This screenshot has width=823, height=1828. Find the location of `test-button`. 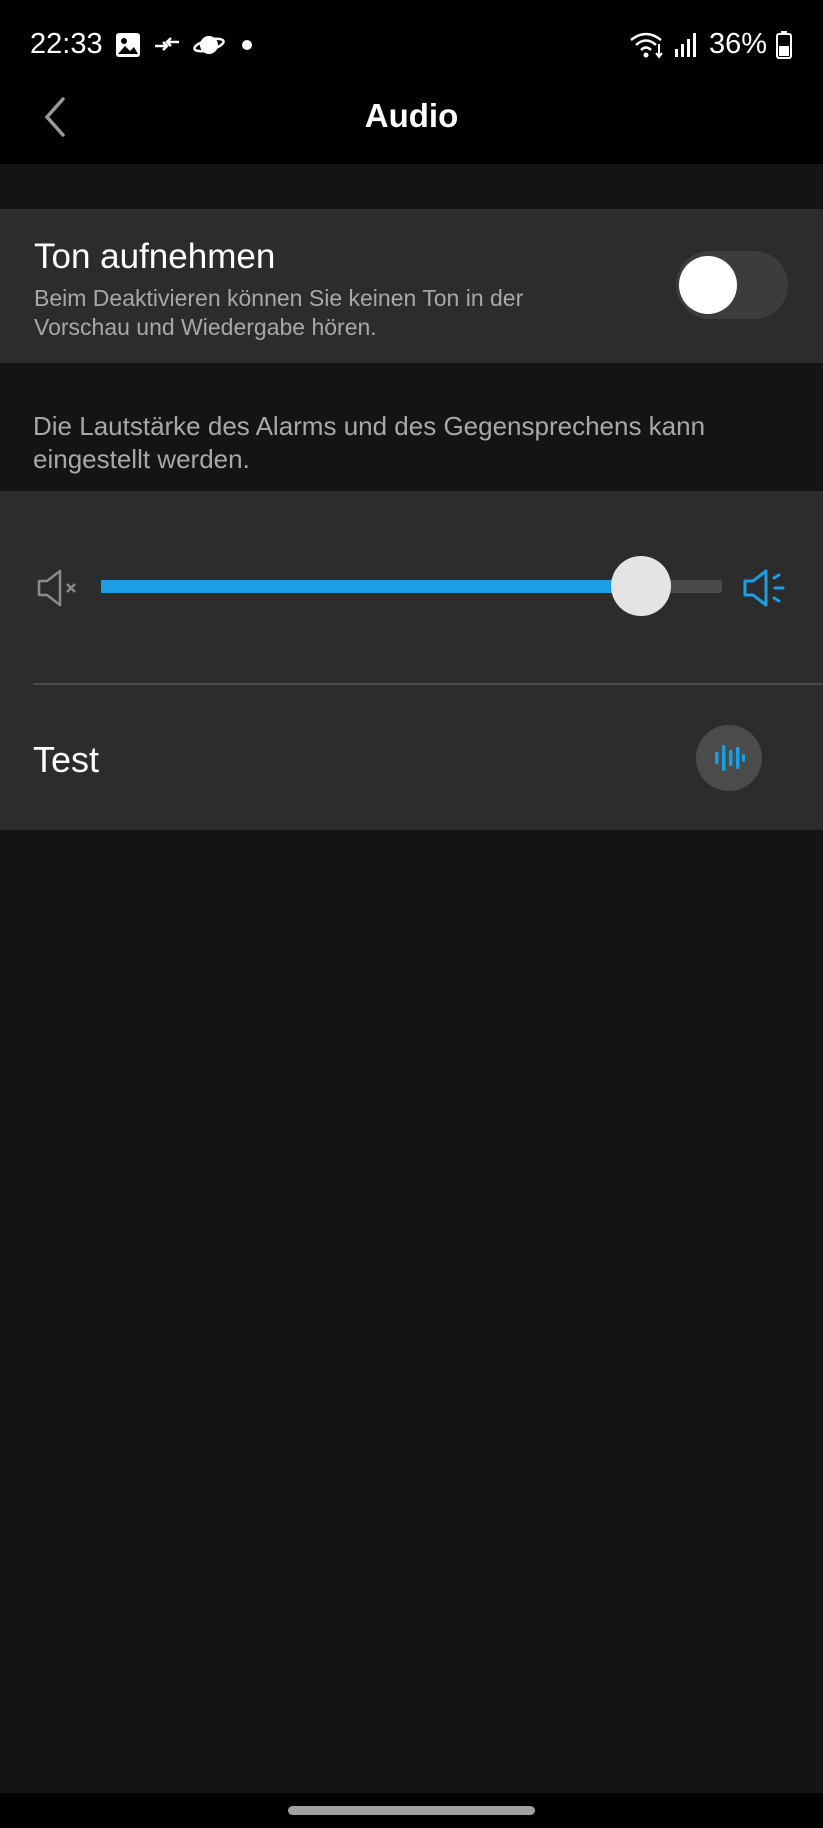

test-button is located at coordinates (729, 758).